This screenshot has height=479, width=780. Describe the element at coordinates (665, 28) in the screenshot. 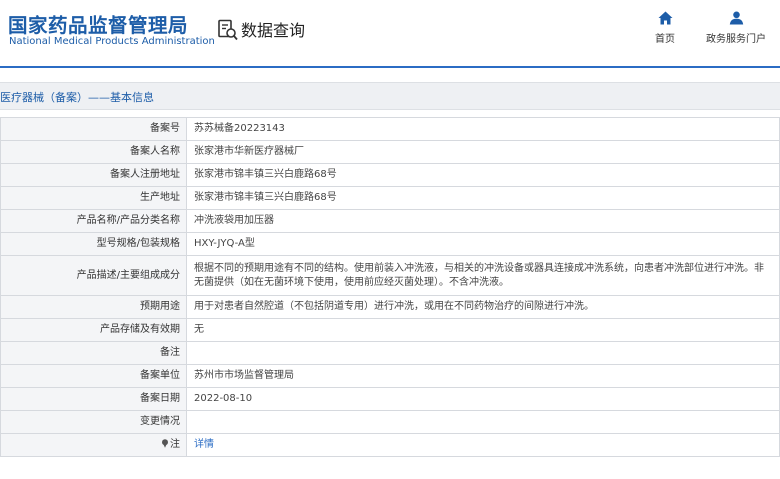

I see `nav-home: 首页` at that location.